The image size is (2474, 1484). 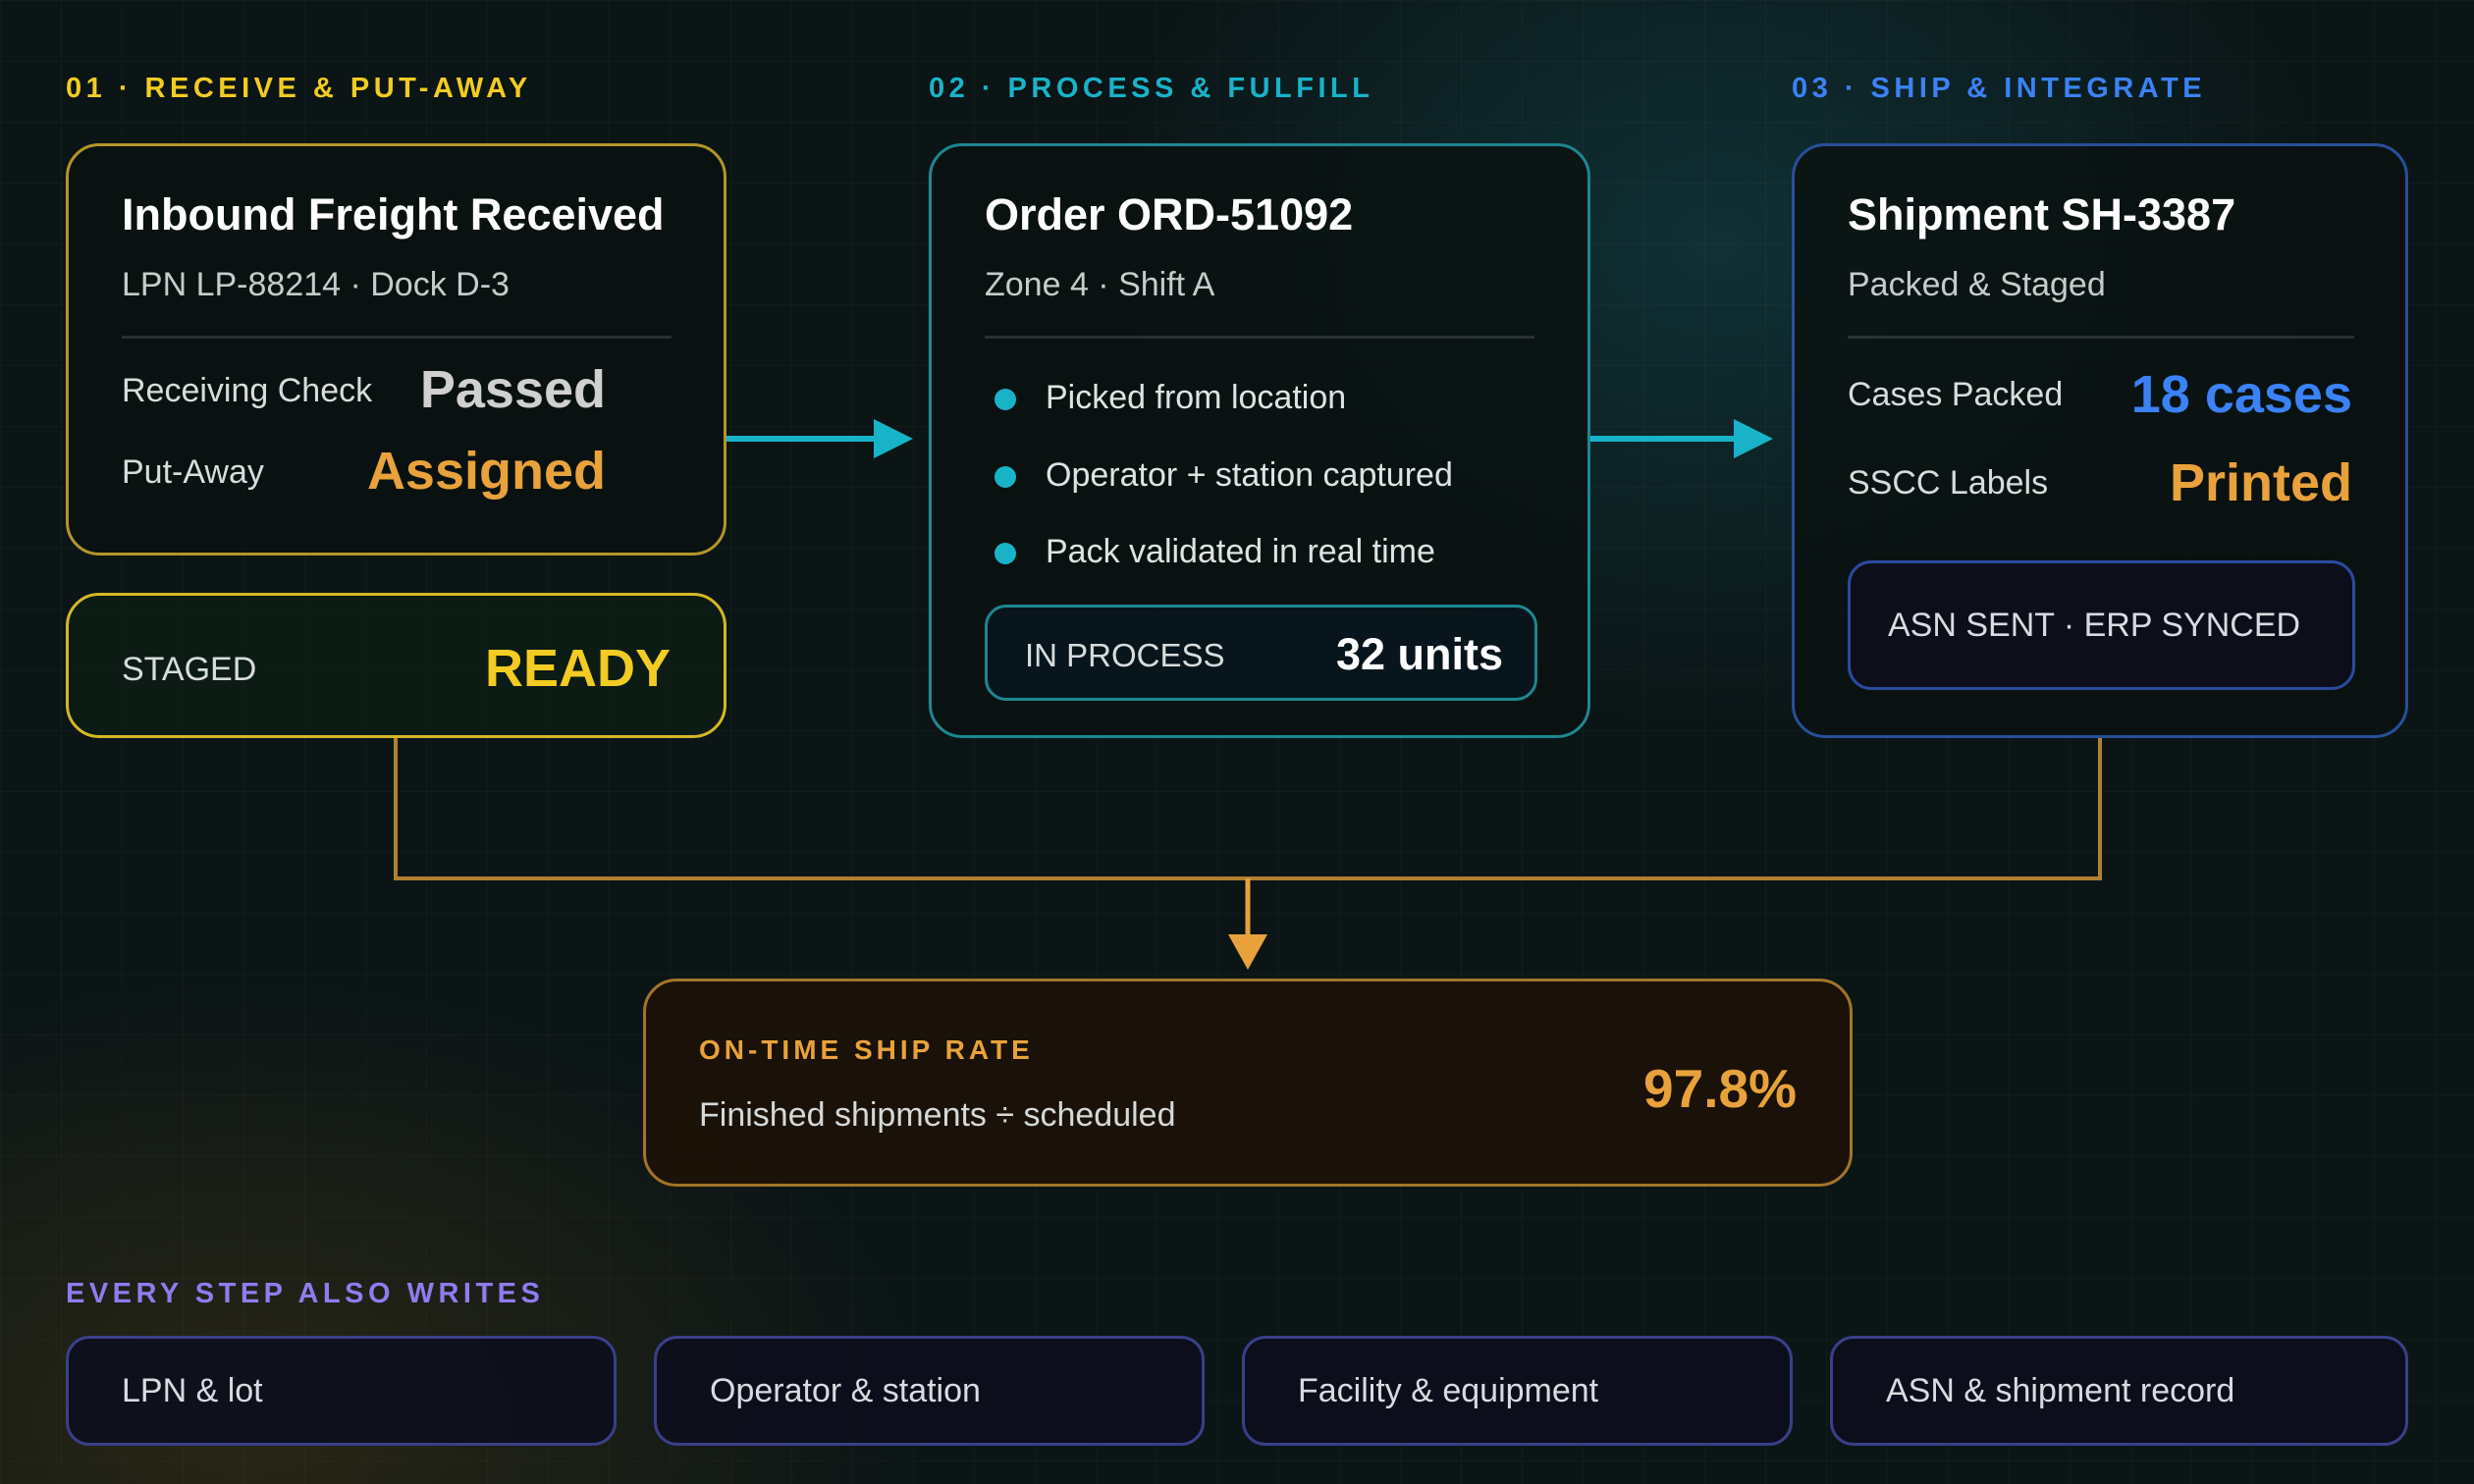 I want to click on process-subtitle: Zone 4 · Shift A, so click(x=1100, y=284).